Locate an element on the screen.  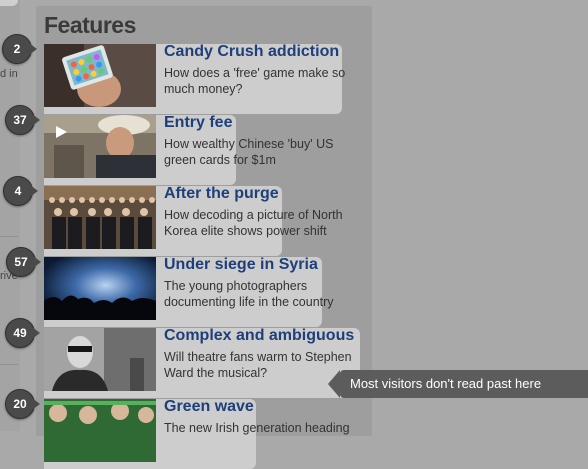
rank-number: 57 is located at coordinates (21, 262).